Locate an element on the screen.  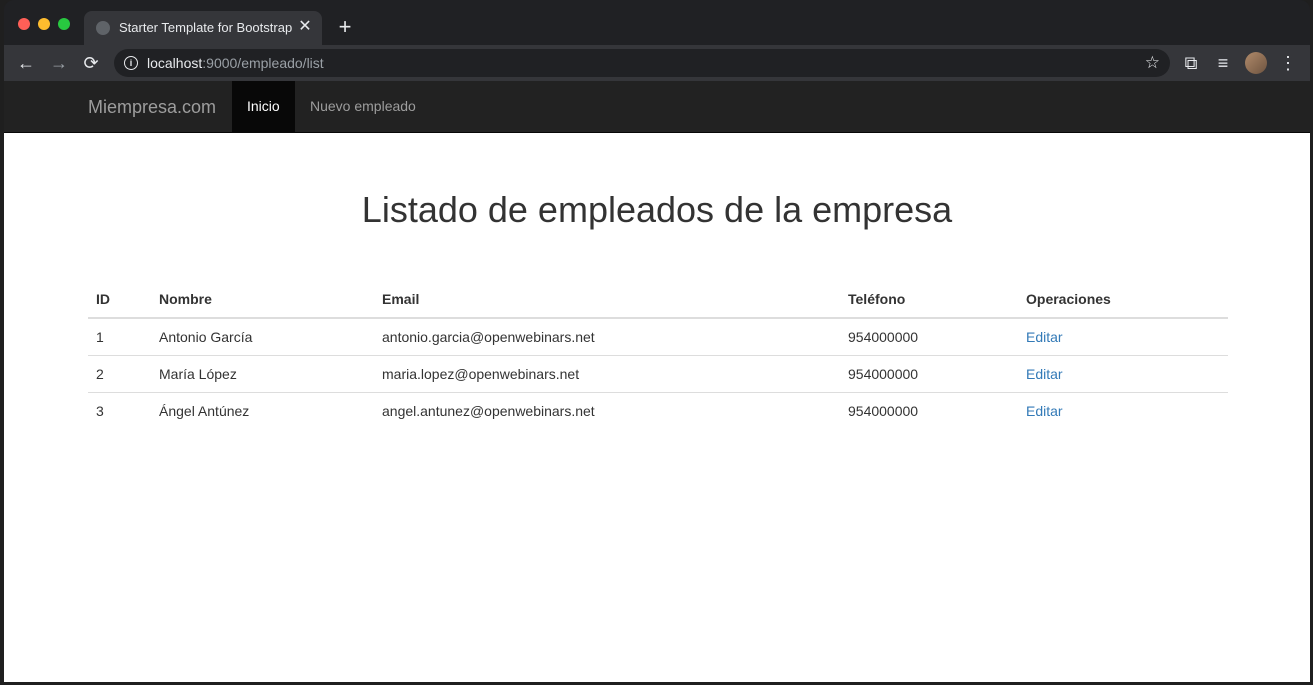
url-text: localhost:9000/empleado/list is located at coordinates (235, 63).